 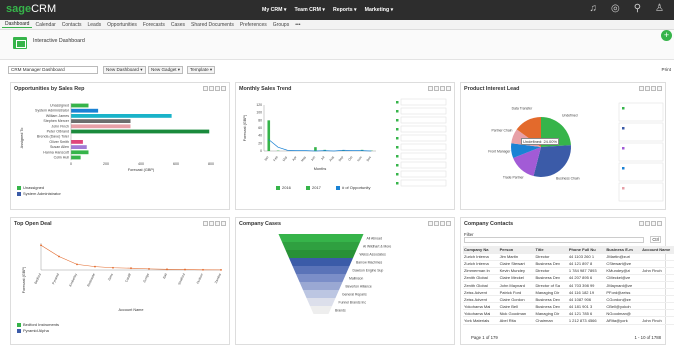 What do you see at coordinates (637, 9) in the screenshot?
I see `search-icon: ⚲` at bounding box center [637, 9].